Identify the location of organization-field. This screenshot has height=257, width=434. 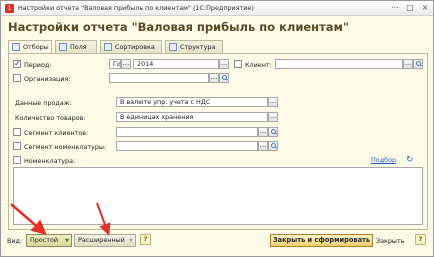
(159, 78).